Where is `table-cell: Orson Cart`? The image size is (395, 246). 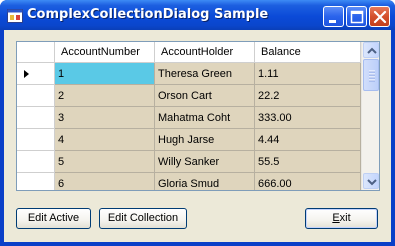 table-cell: Orson Cart is located at coordinates (205, 96).